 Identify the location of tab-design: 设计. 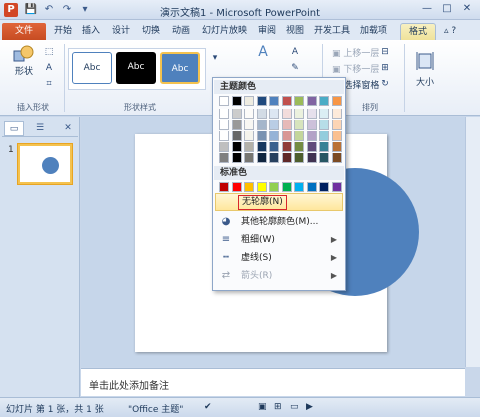
(121, 31).